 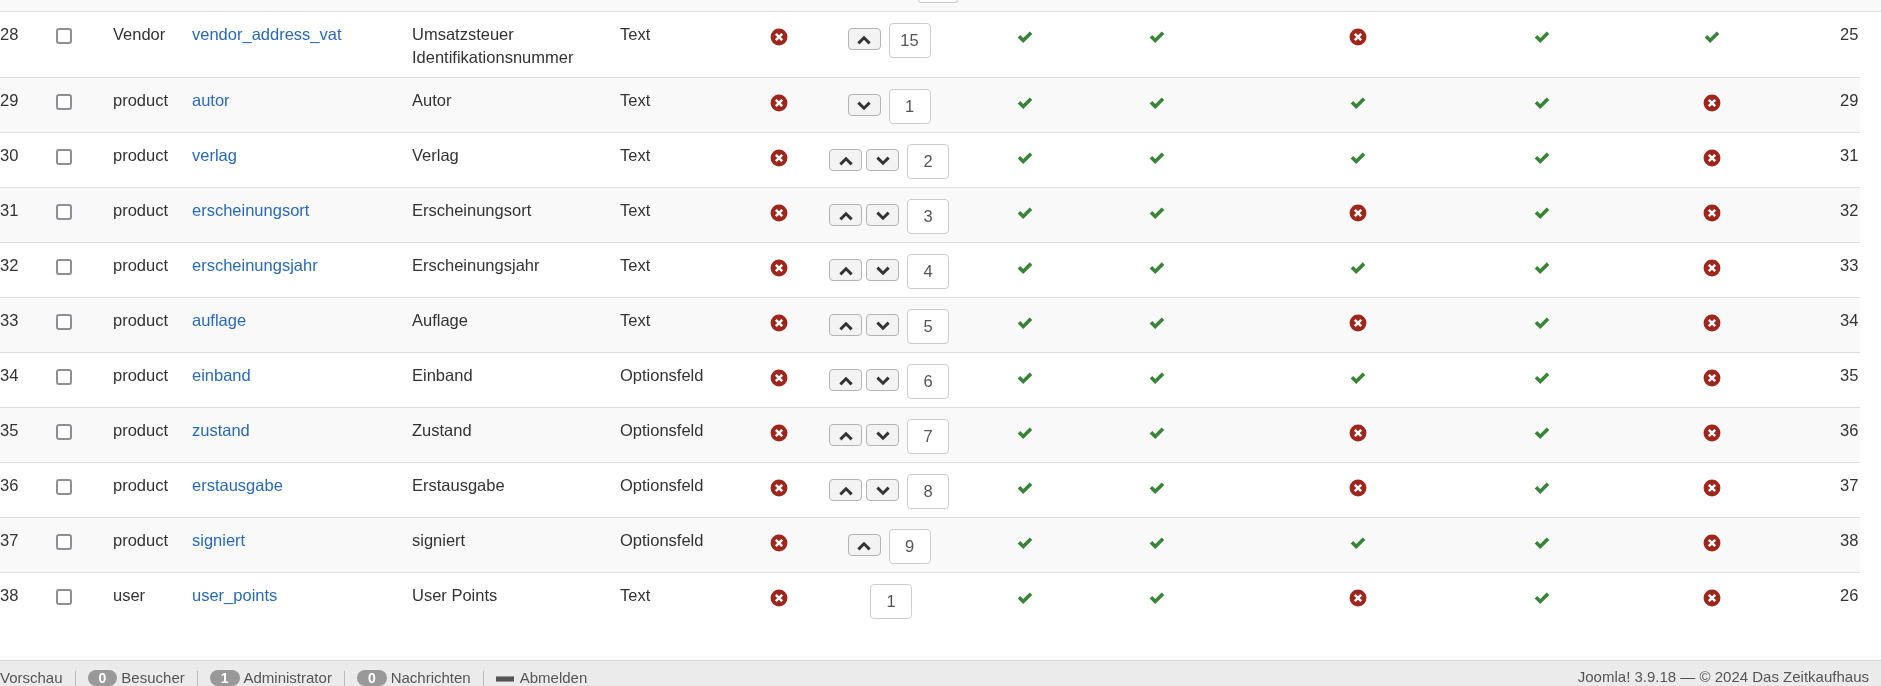 What do you see at coordinates (9, 34) in the screenshot?
I see `row-number: 28` at bounding box center [9, 34].